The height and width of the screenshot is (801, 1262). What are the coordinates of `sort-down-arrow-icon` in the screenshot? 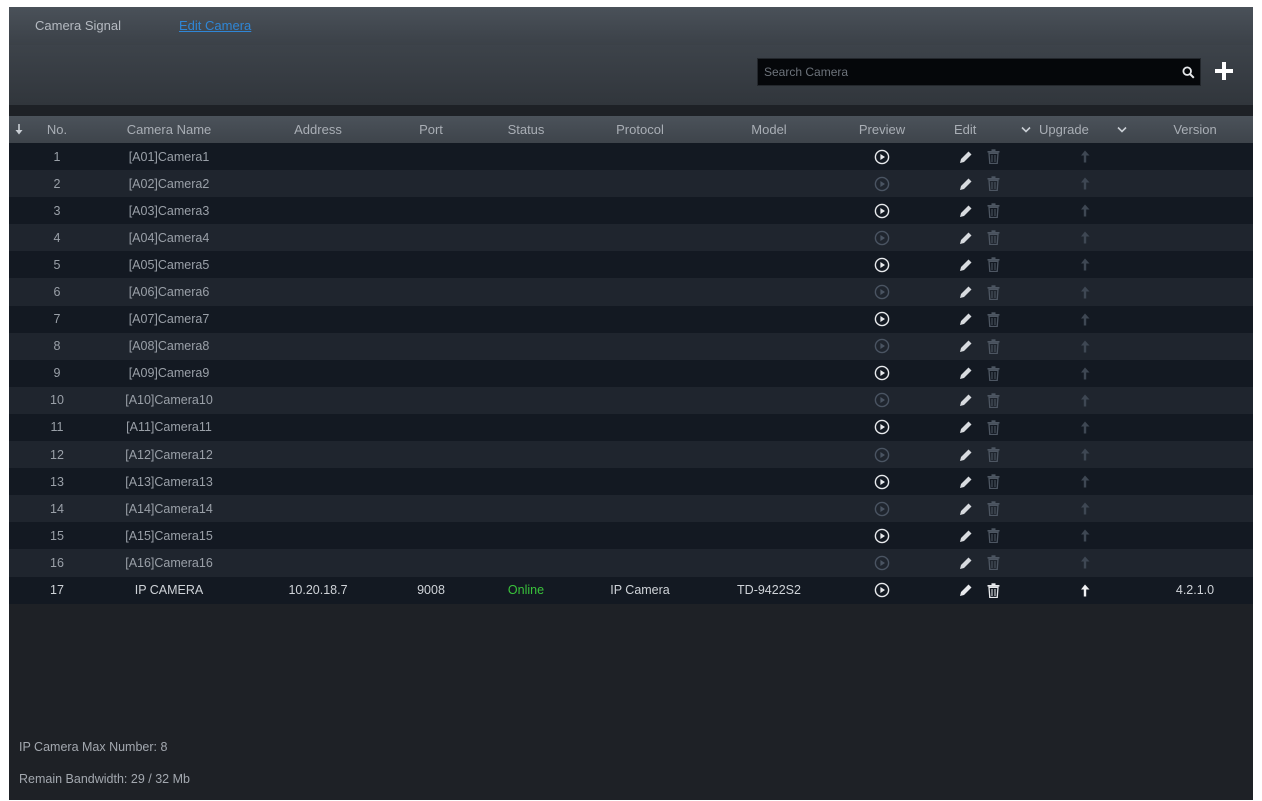 It's located at (19, 129).